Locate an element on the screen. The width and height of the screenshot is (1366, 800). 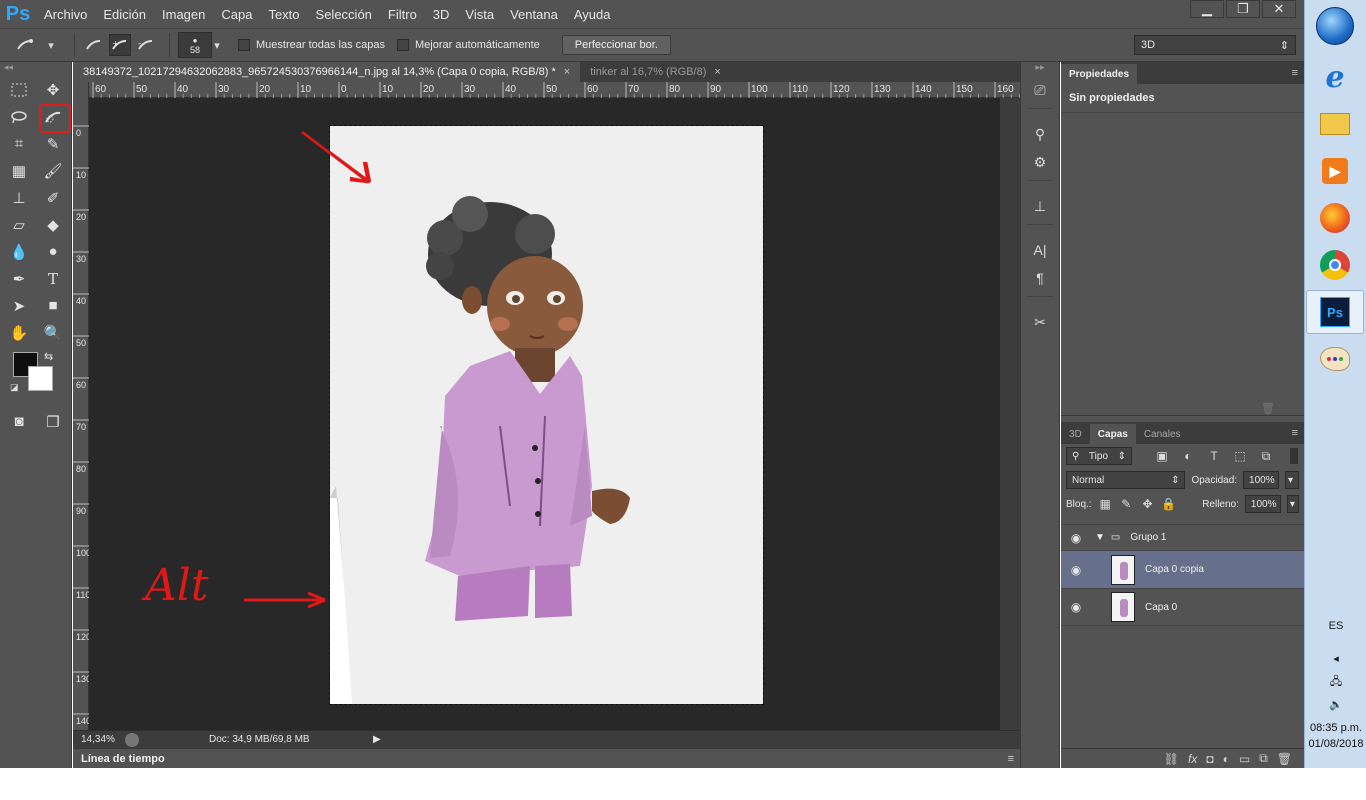
menu-archivo: Archivo is located at coordinates (65, 14).